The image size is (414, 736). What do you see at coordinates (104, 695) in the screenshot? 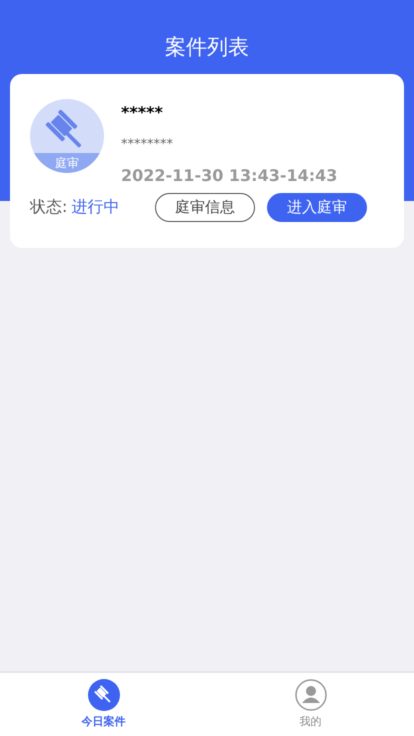
I see `gavel-icon` at bounding box center [104, 695].